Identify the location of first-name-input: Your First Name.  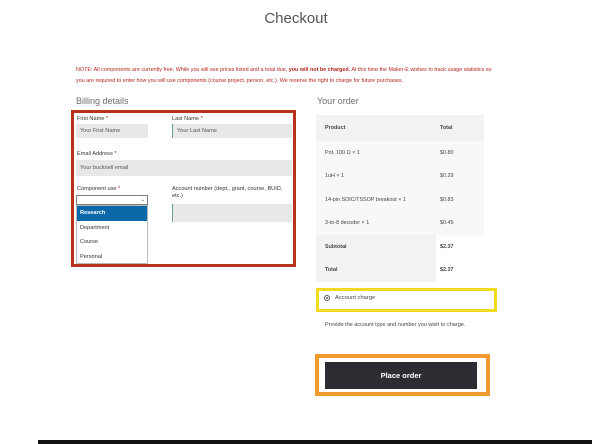
(112, 131).